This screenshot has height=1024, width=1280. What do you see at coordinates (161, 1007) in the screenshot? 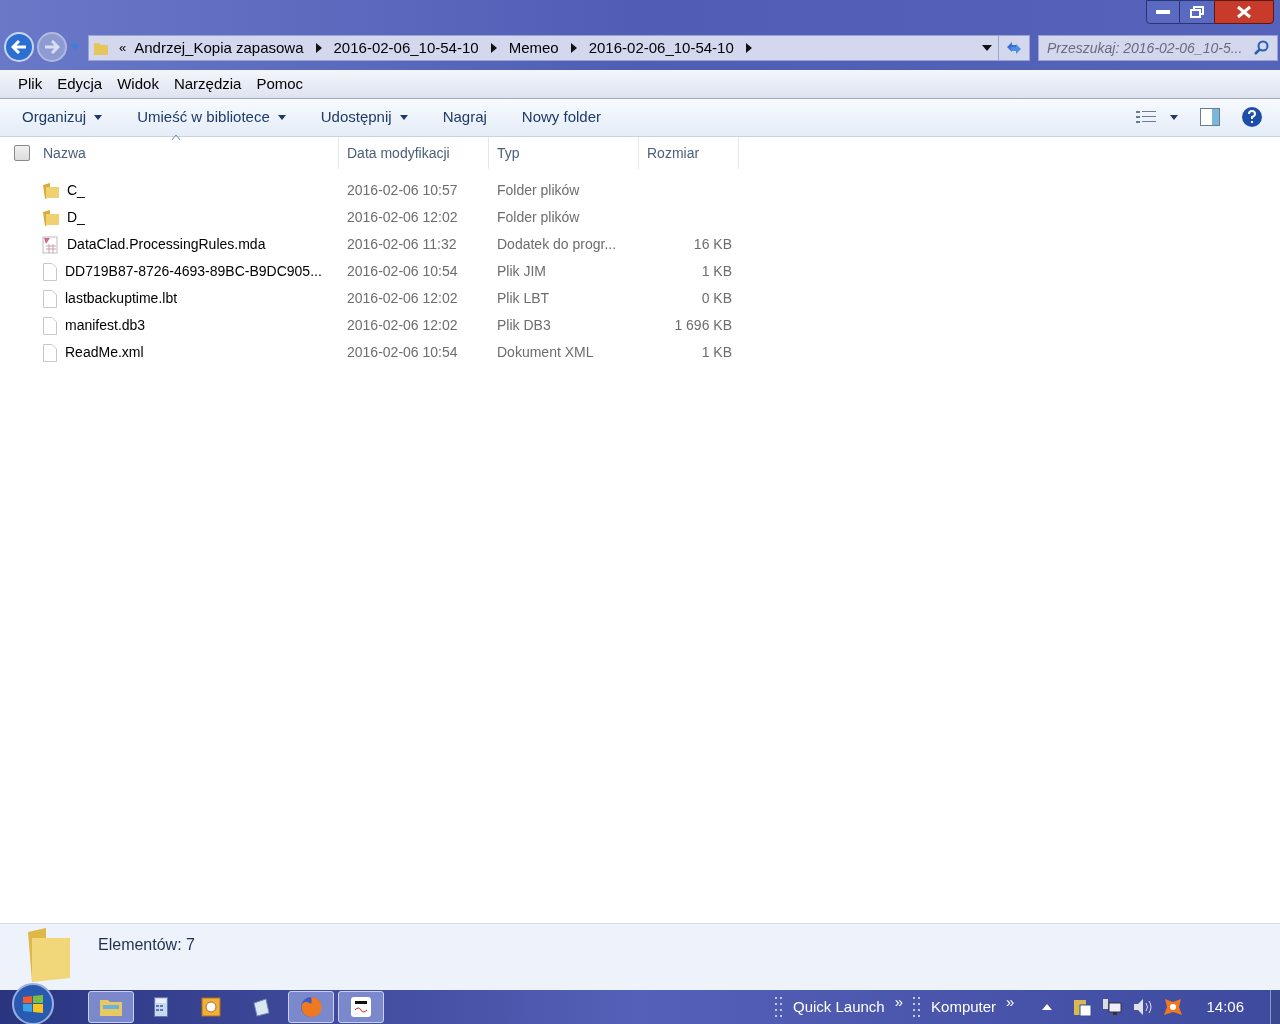
I see `calculator-icon` at bounding box center [161, 1007].